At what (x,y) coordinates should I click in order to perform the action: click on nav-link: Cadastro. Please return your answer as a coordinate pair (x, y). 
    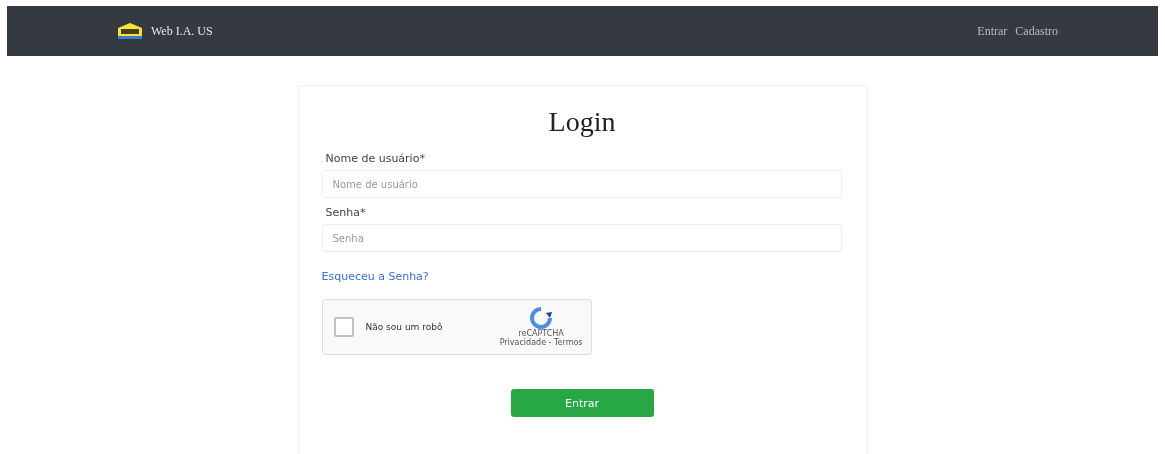
    Looking at the image, I should click on (1036, 31).